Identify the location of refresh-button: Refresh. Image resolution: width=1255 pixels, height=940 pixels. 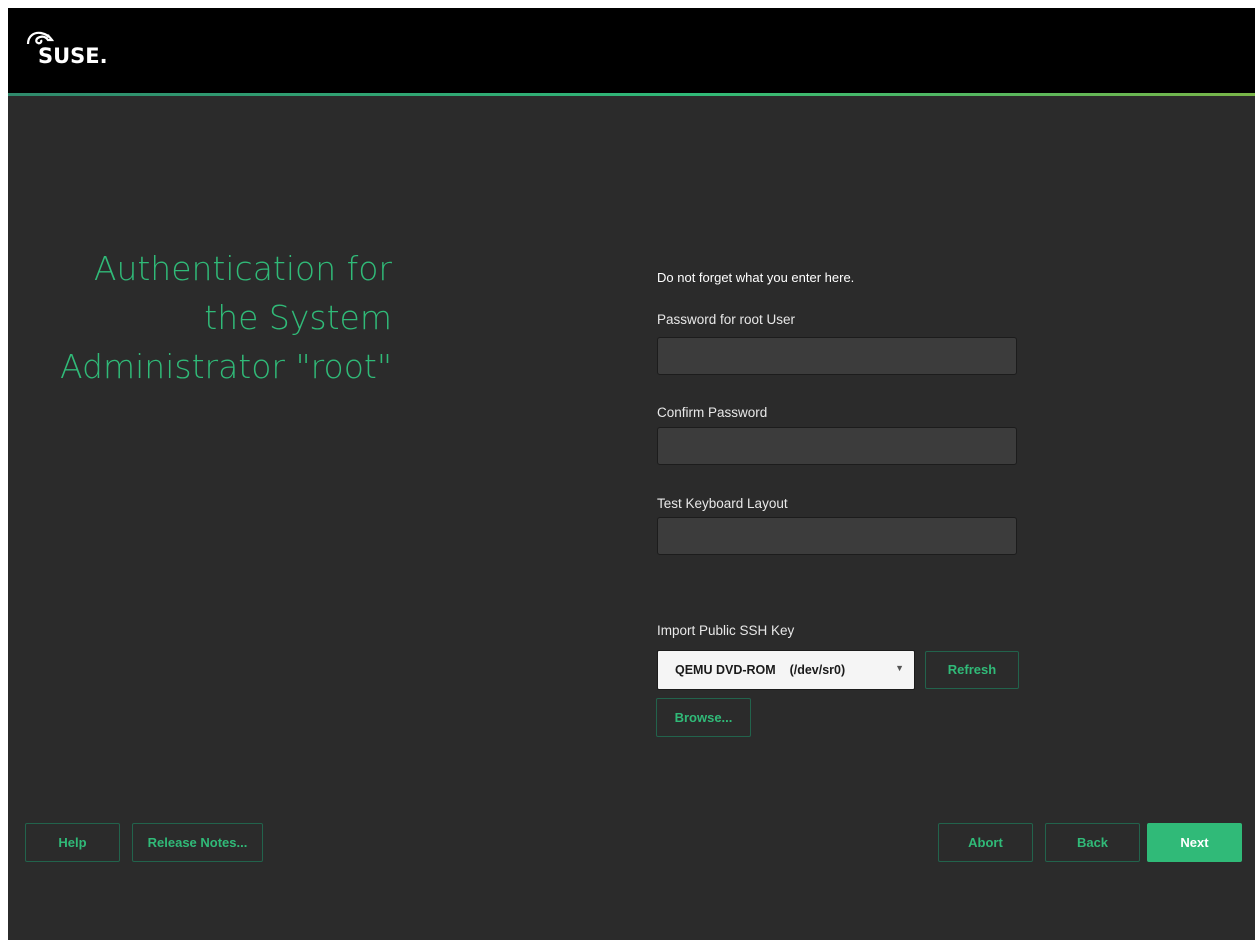
(972, 670).